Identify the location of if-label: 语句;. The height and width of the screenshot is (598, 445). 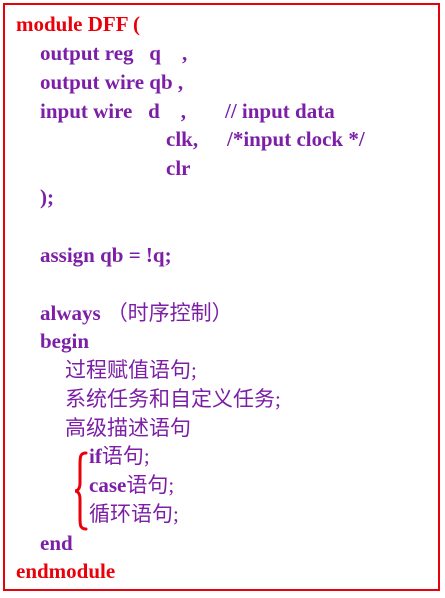
(125, 456).